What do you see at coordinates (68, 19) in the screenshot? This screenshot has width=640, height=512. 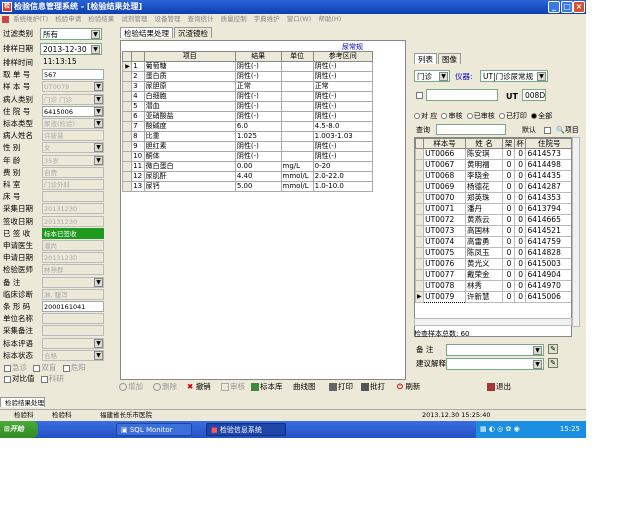 I see `menu-apply: 检验申请` at bounding box center [68, 19].